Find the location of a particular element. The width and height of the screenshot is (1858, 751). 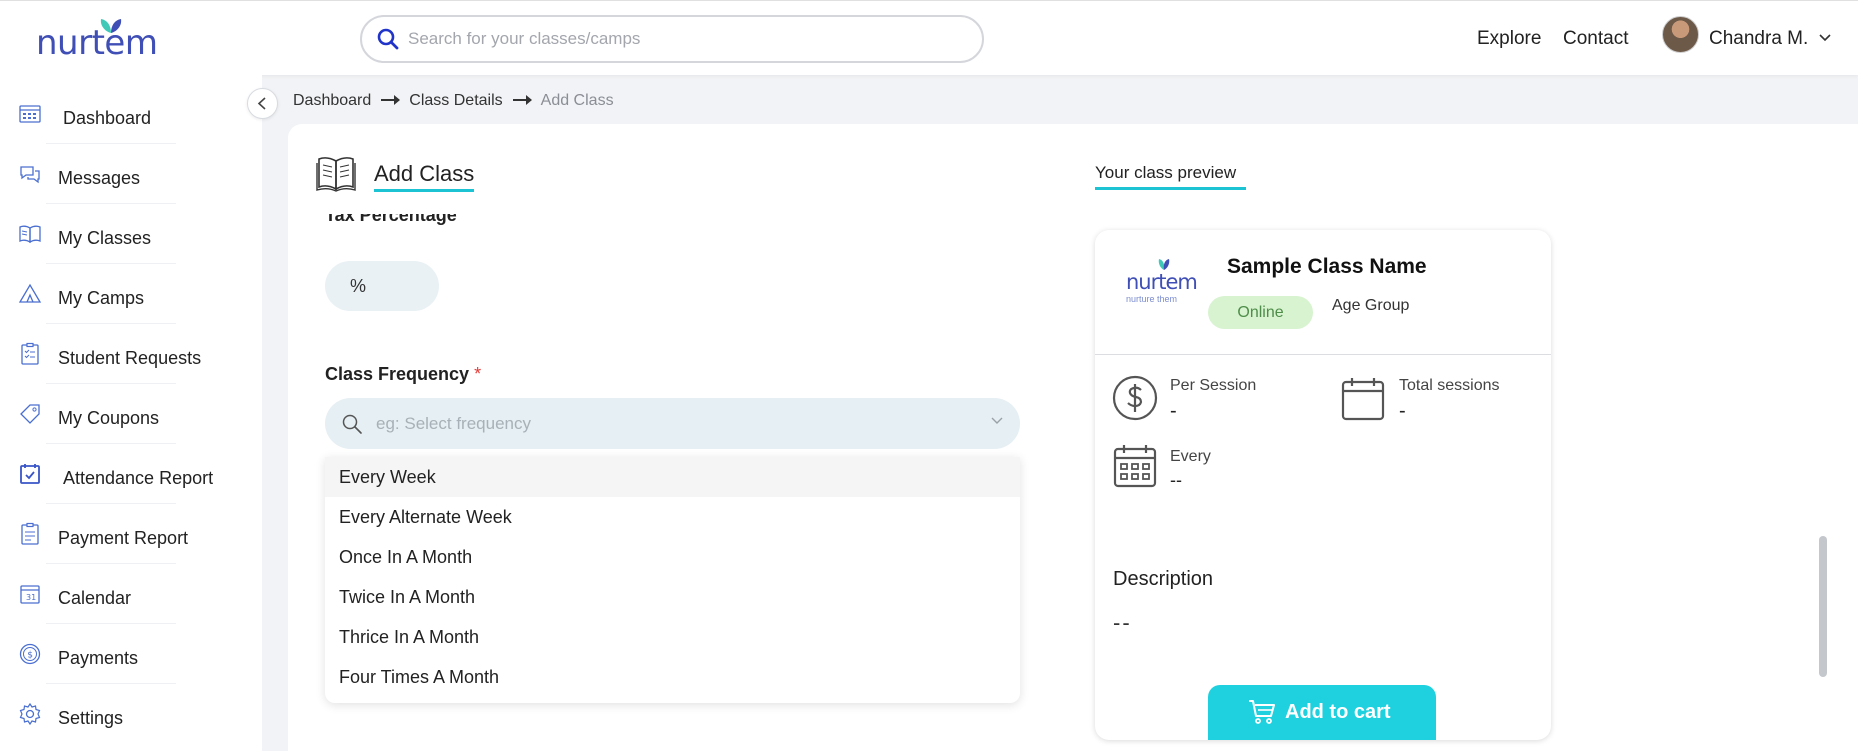

per-session-label: Per Session is located at coordinates (1213, 385).